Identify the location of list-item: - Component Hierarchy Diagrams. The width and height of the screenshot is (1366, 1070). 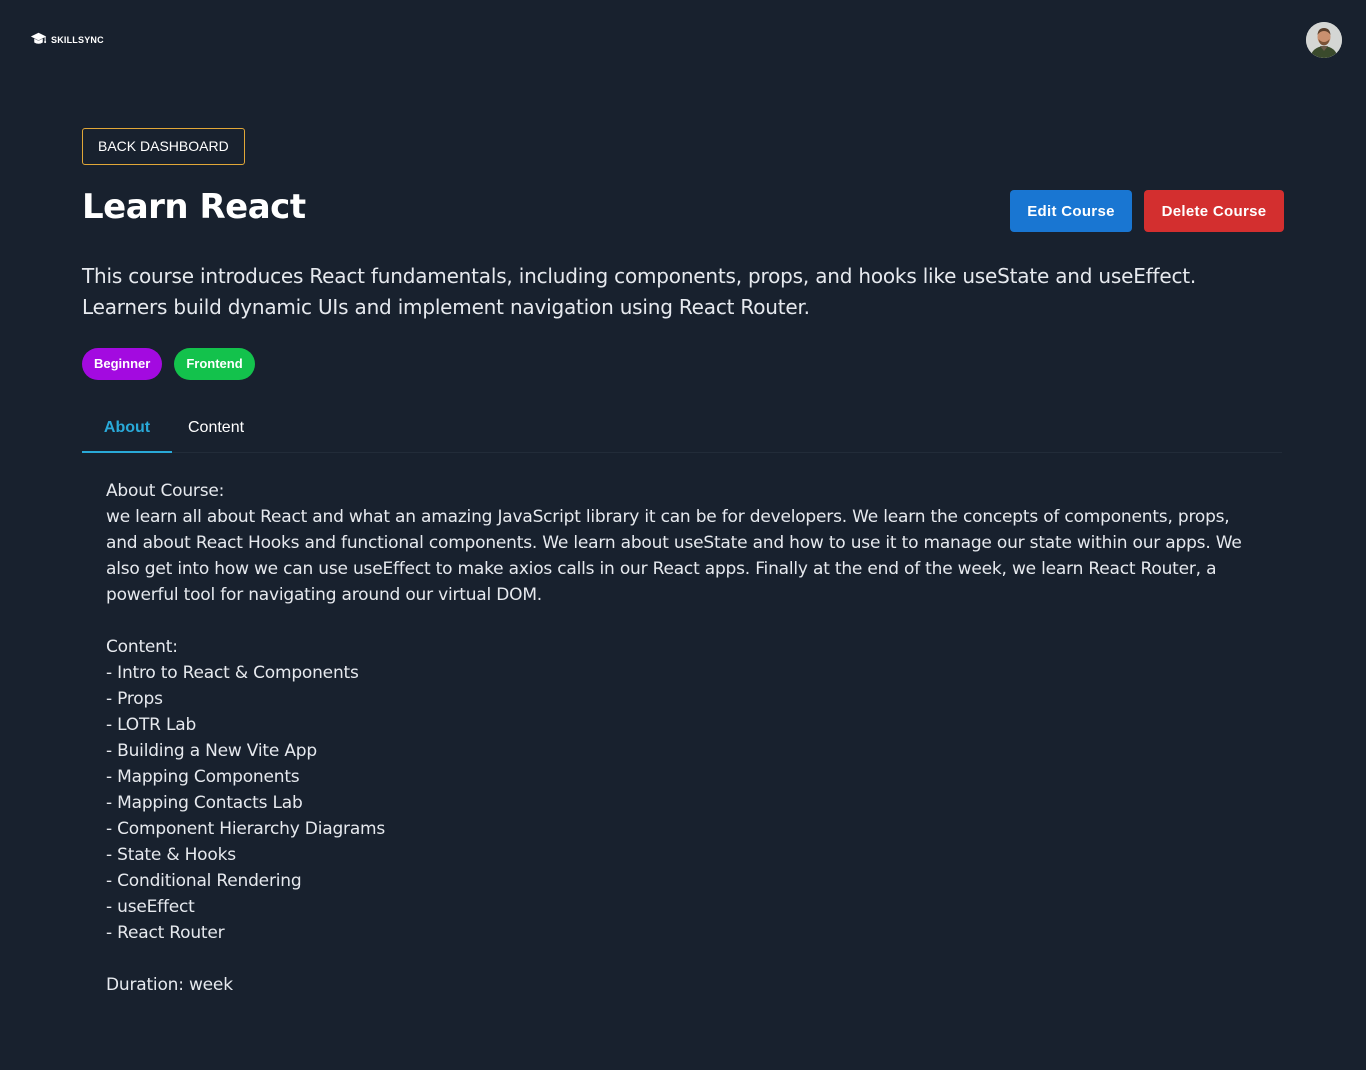
(246, 829).